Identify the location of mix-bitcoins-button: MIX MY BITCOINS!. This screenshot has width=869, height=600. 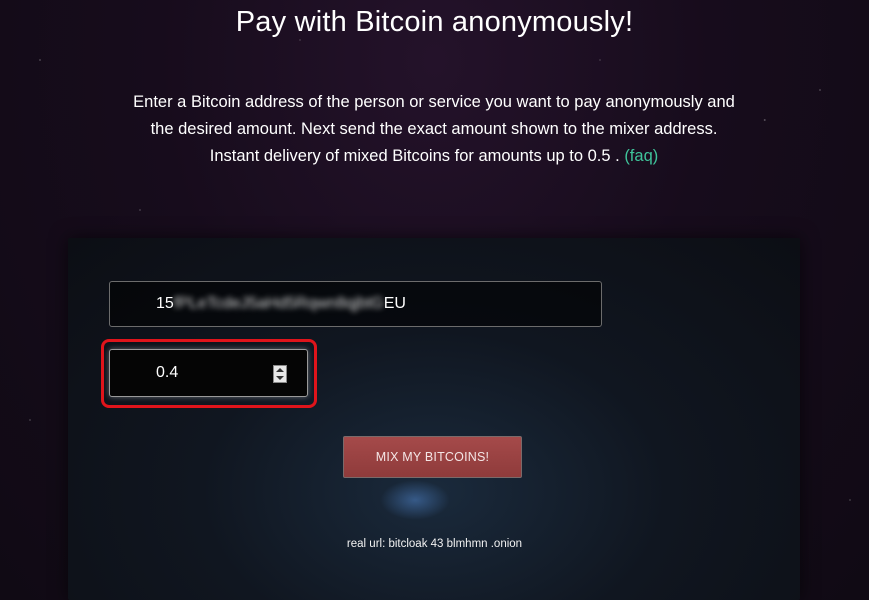
(432, 457).